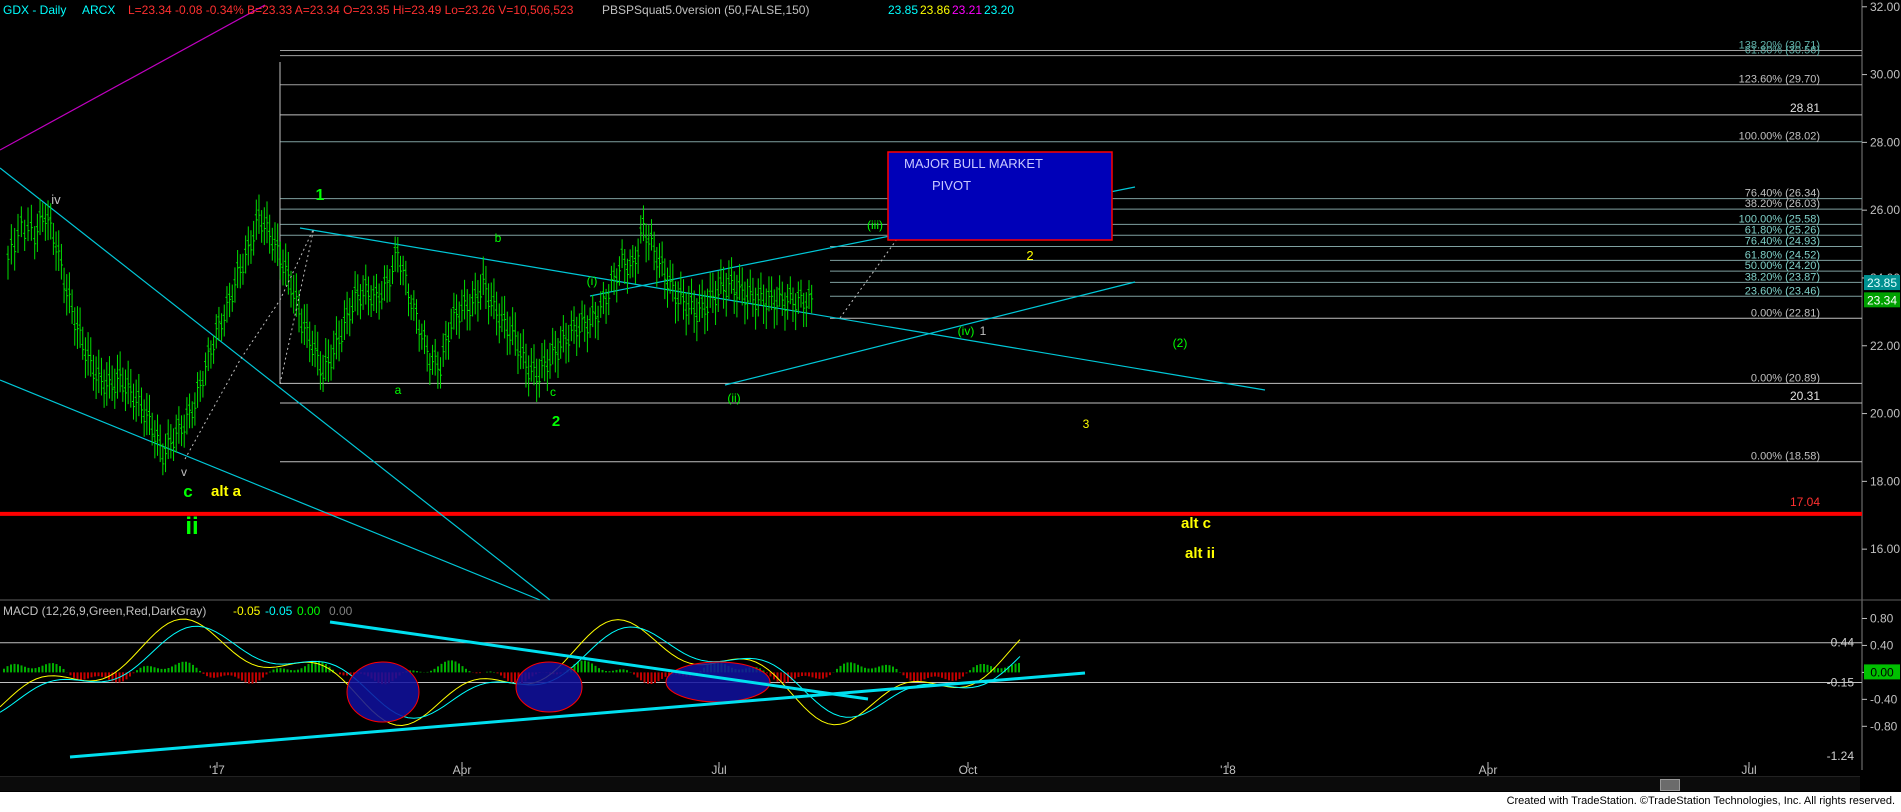  Describe the element at coordinates (1782, 241) in the screenshot. I see `fib-level-label: 76.40% (24.93)` at that location.